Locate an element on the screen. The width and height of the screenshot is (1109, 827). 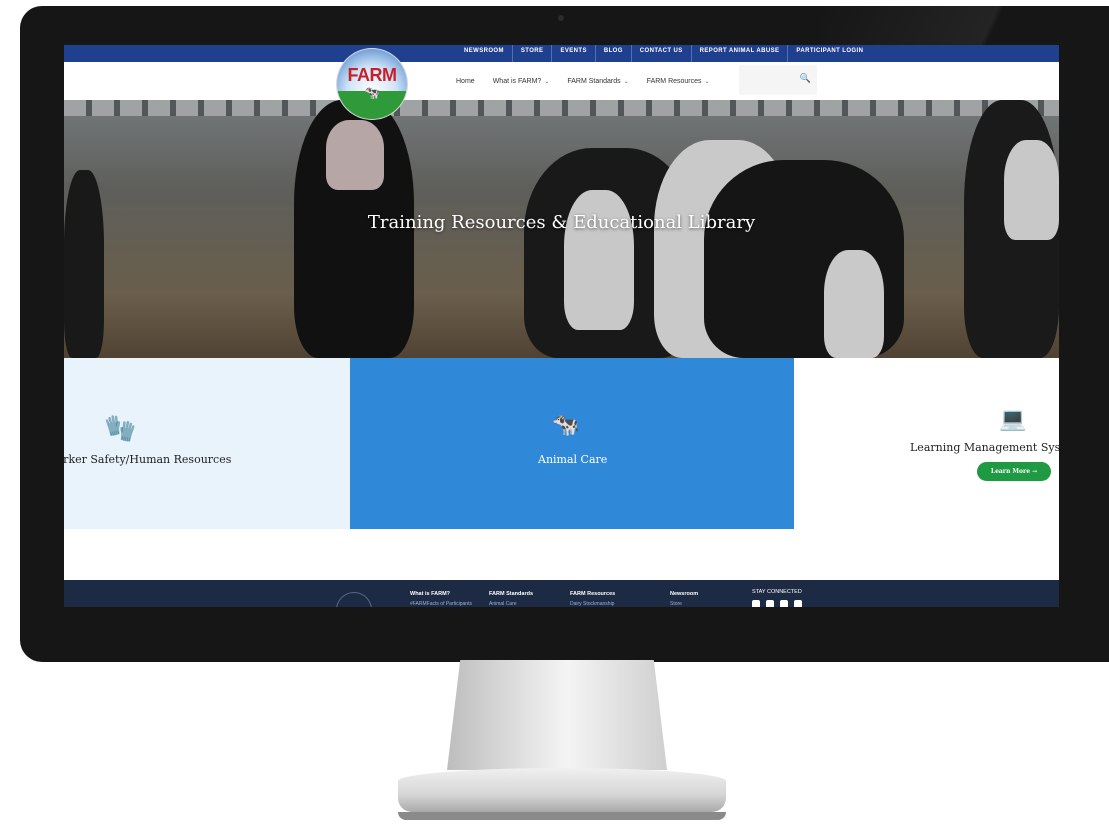
footer-col-resources: FARM Resources is located at coordinates (592, 594).